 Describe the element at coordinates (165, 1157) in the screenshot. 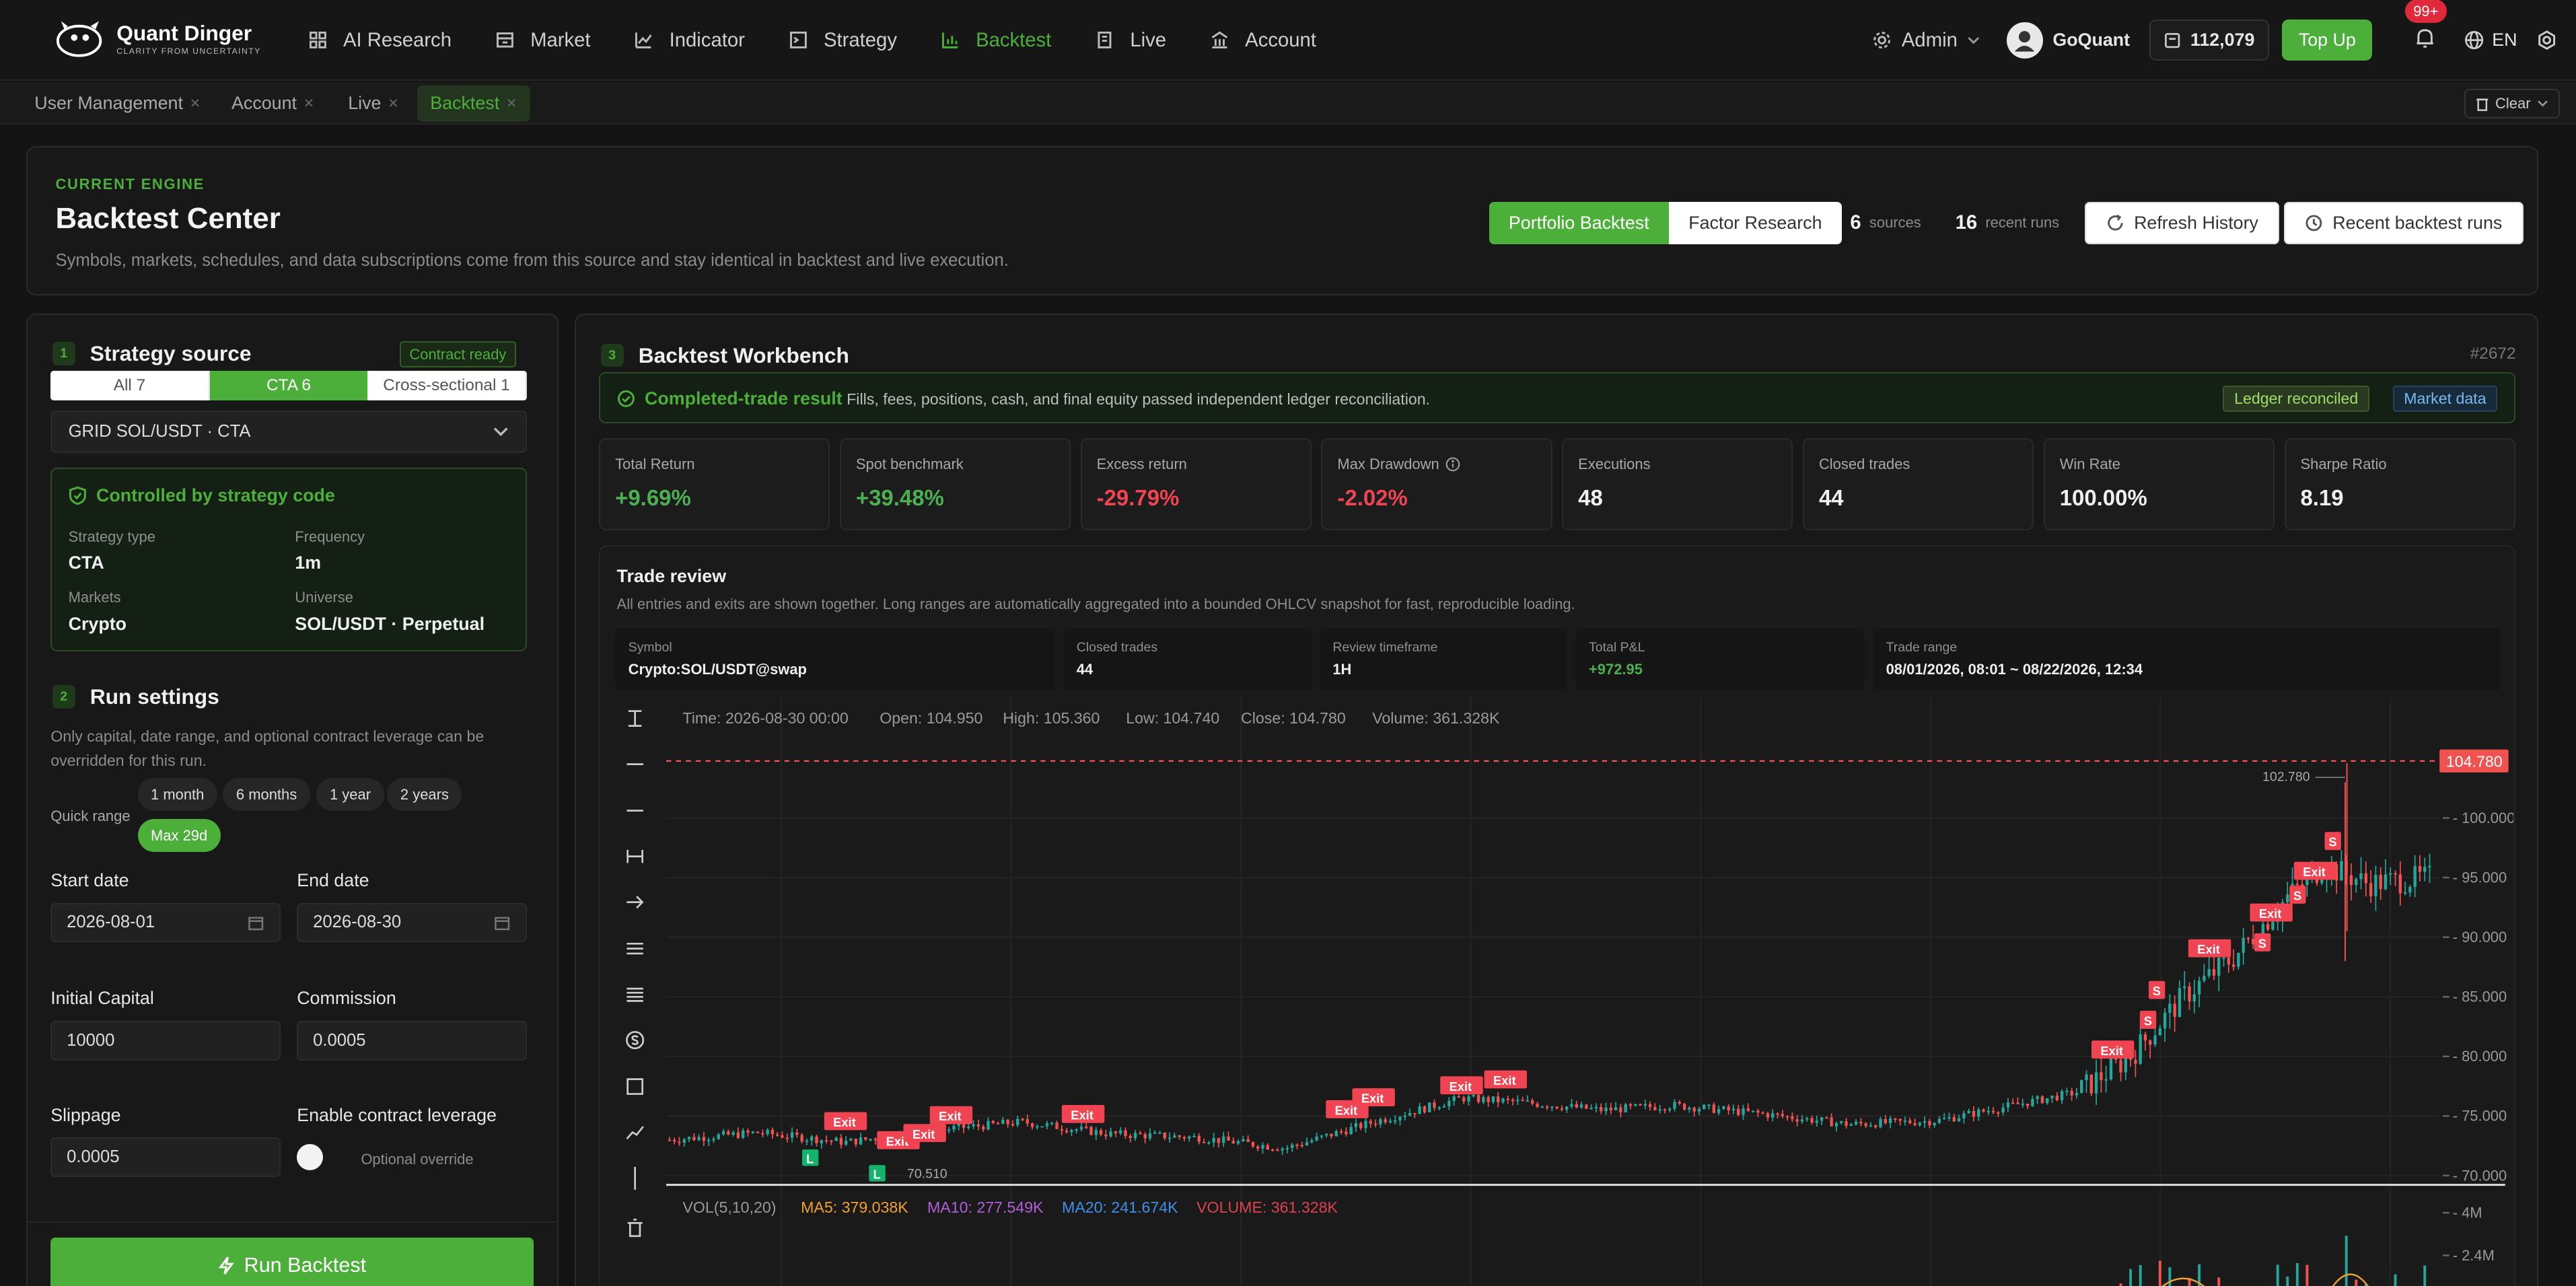

I see `slippage-input: 0.0005` at that location.